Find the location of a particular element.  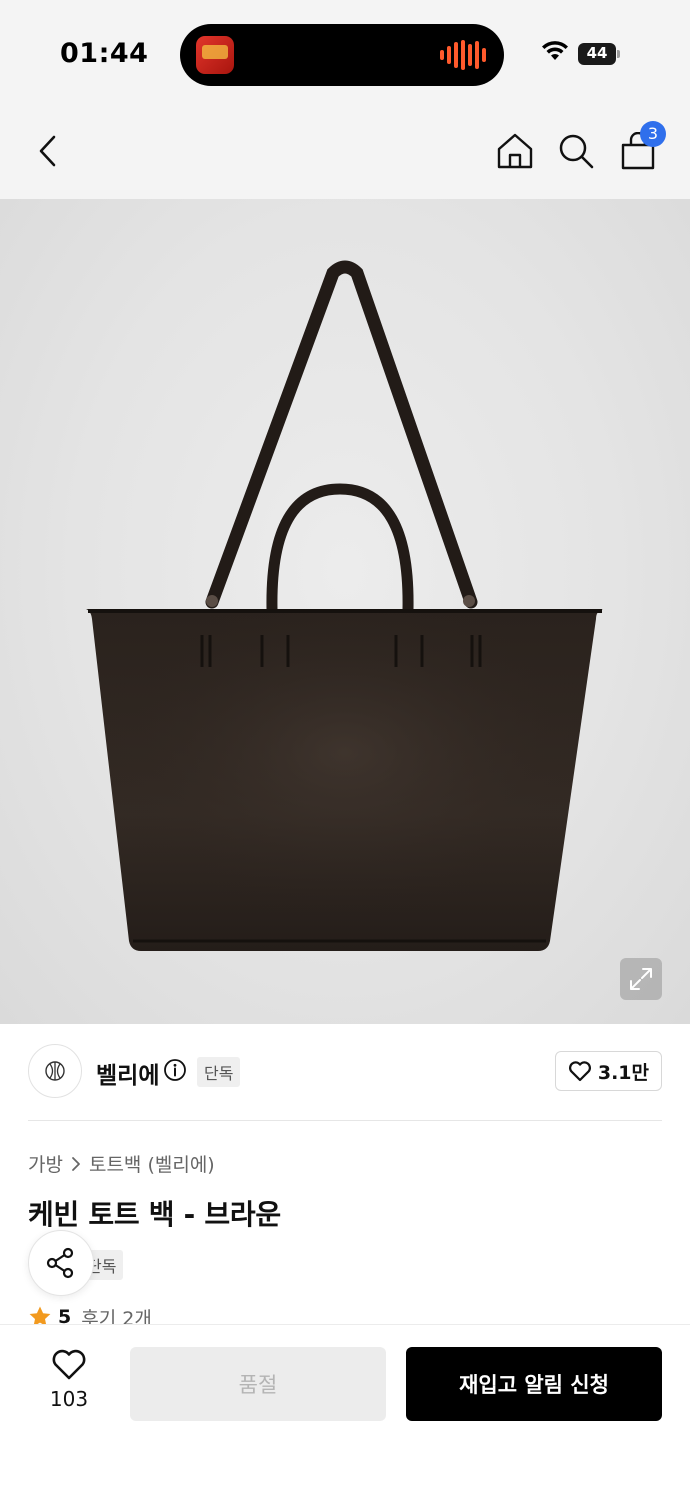

battery-level: 44 is located at coordinates (597, 53).